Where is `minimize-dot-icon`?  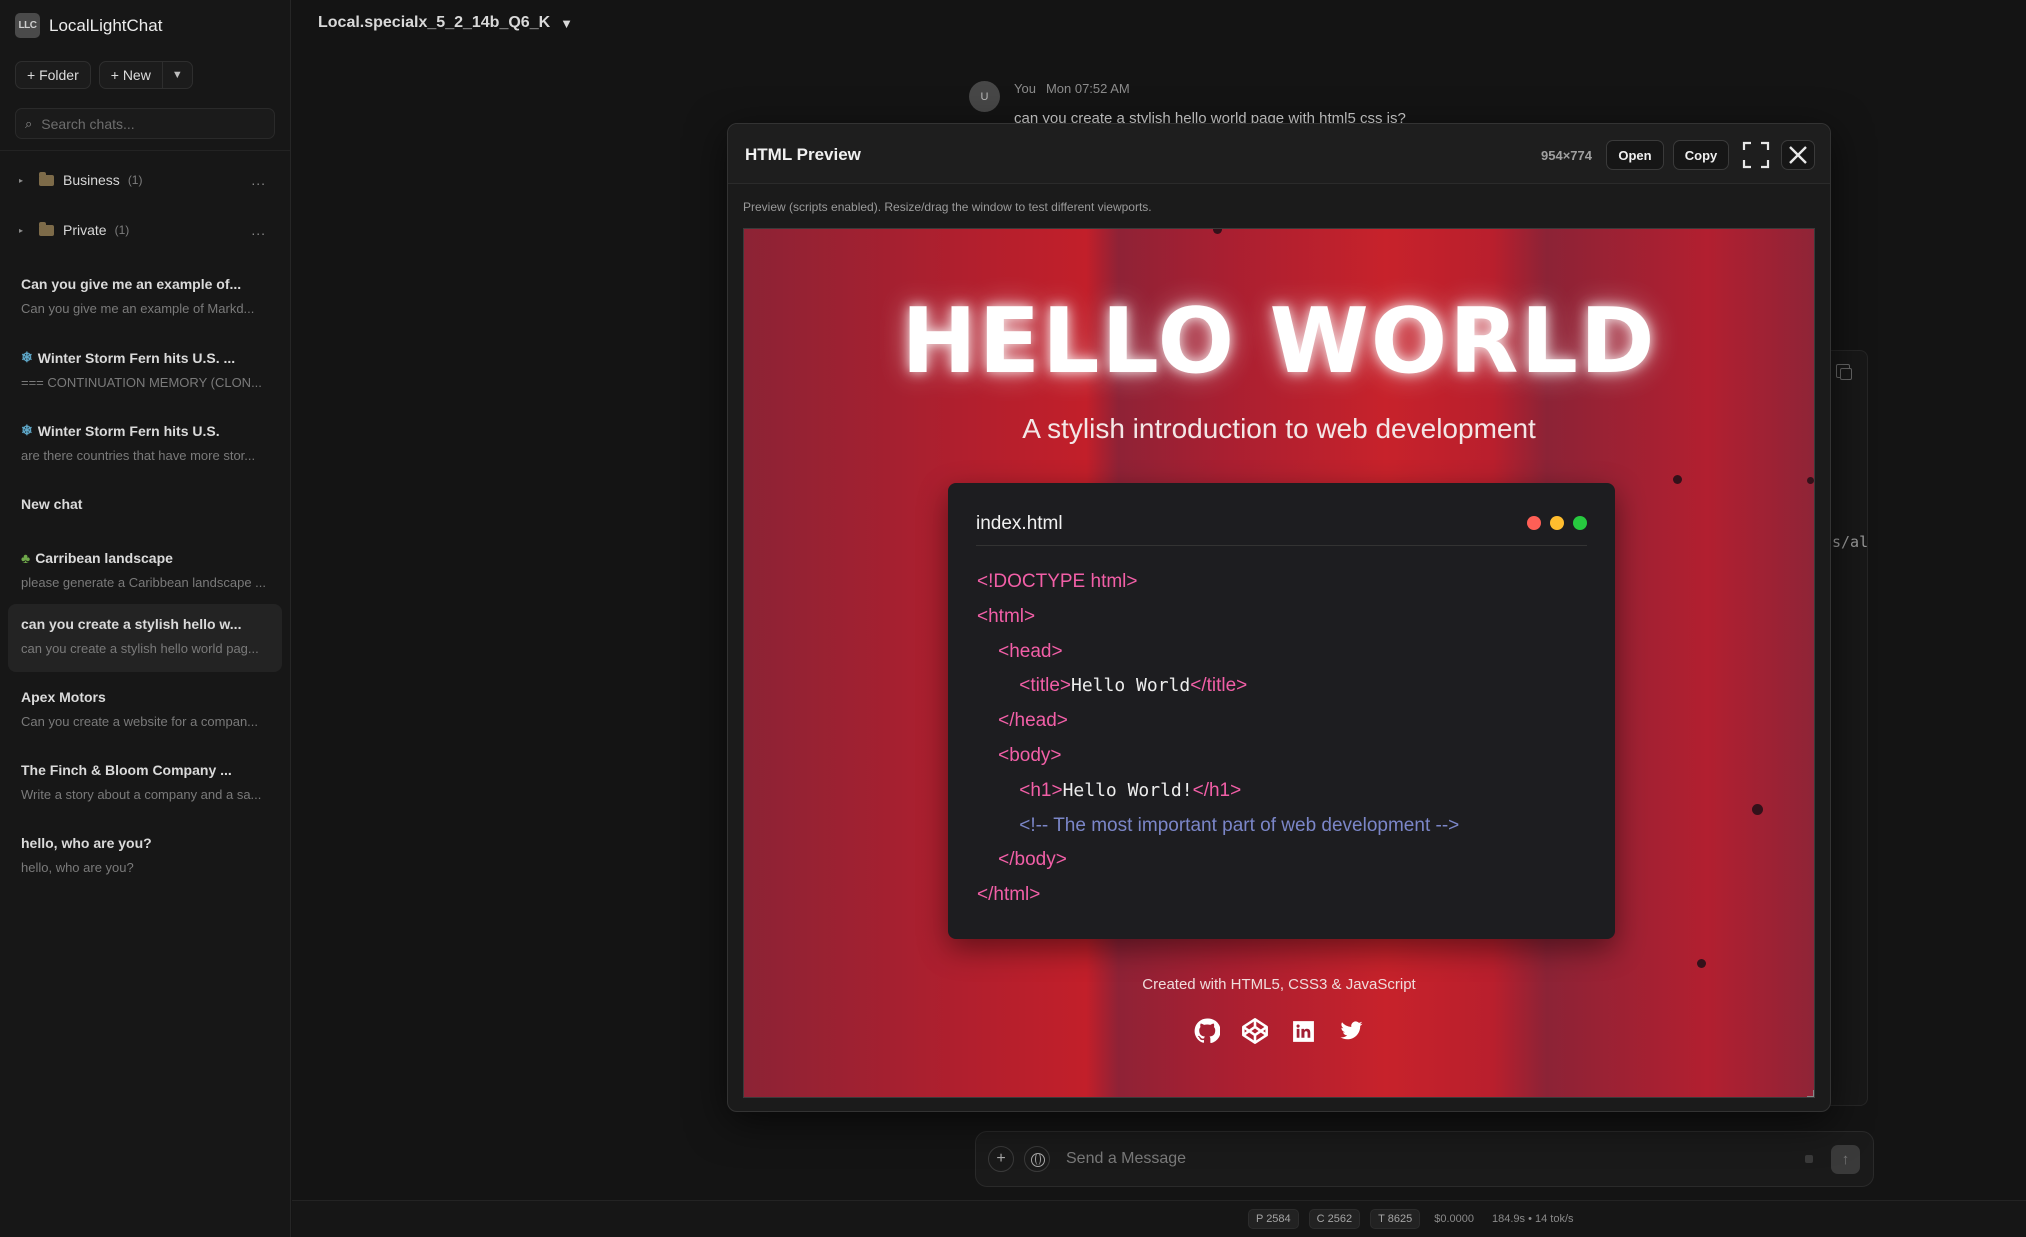
minimize-dot-icon is located at coordinates (1557, 523).